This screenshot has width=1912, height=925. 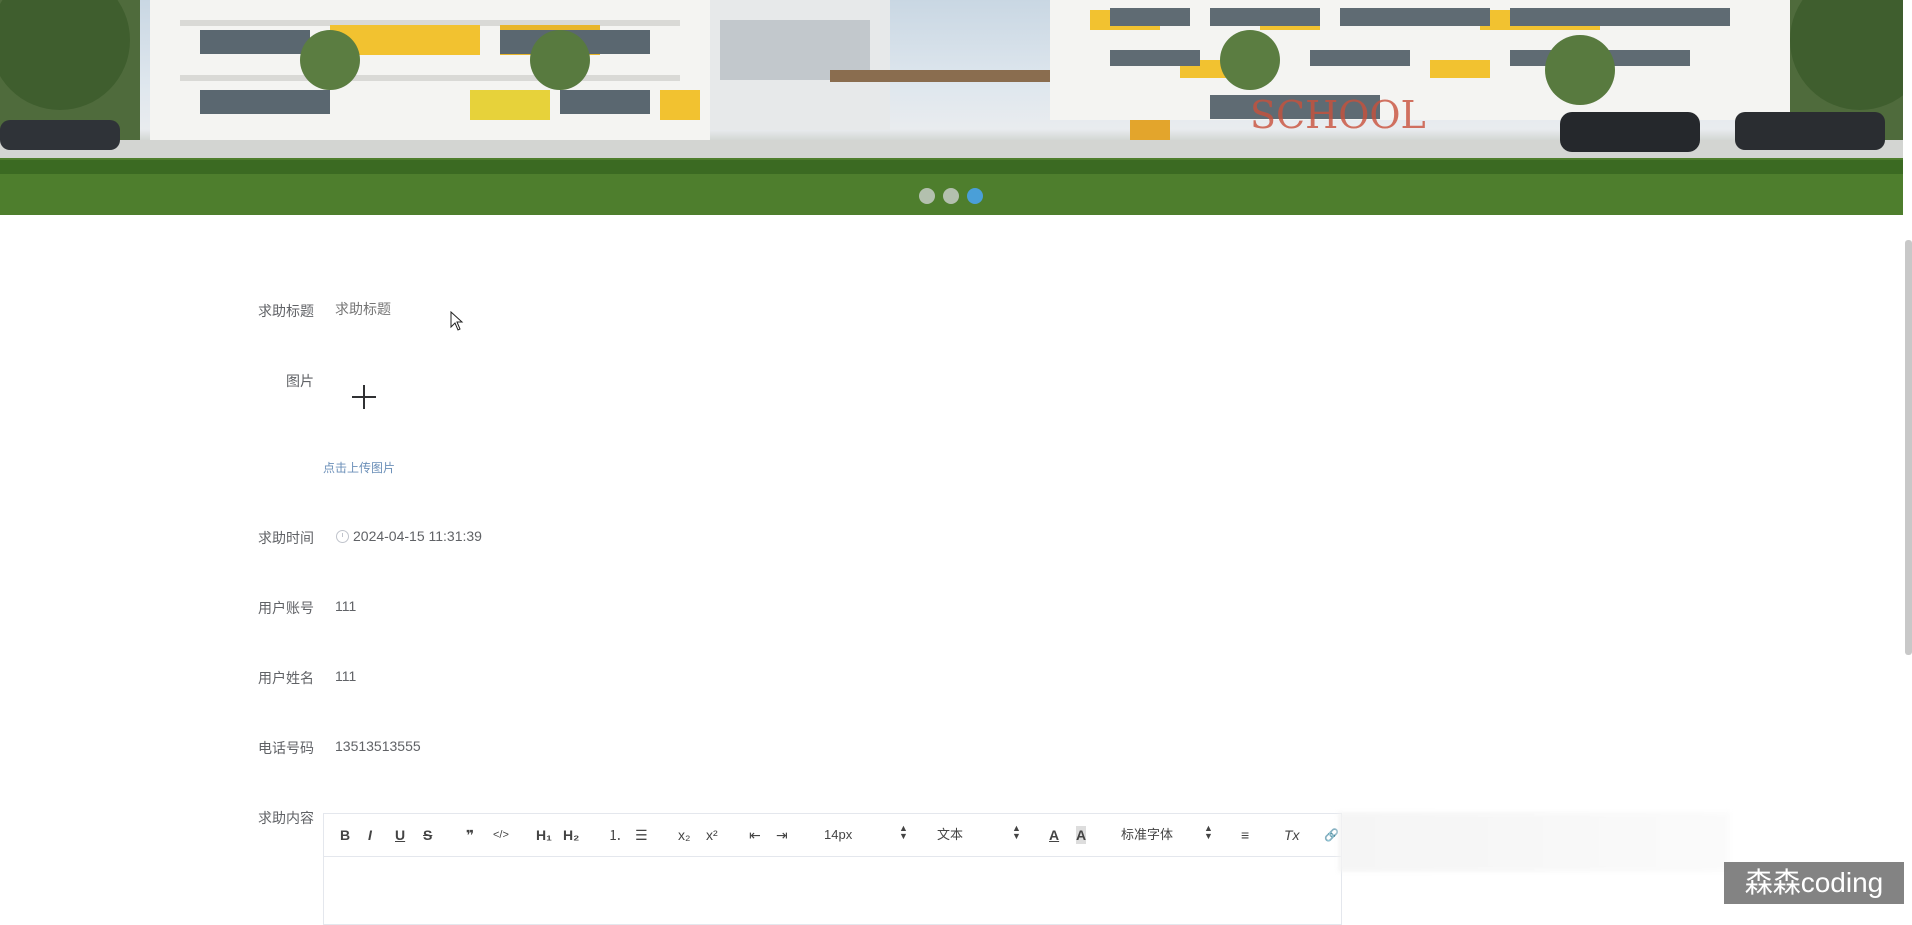 I want to click on indent-button: ⇥, so click(x=782, y=835).